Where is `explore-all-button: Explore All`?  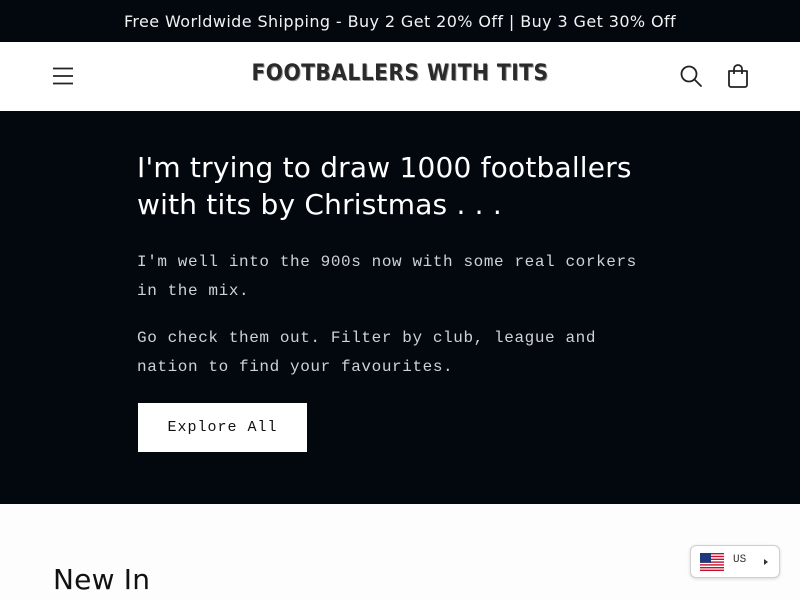
explore-all-button: Explore All is located at coordinates (222, 427).